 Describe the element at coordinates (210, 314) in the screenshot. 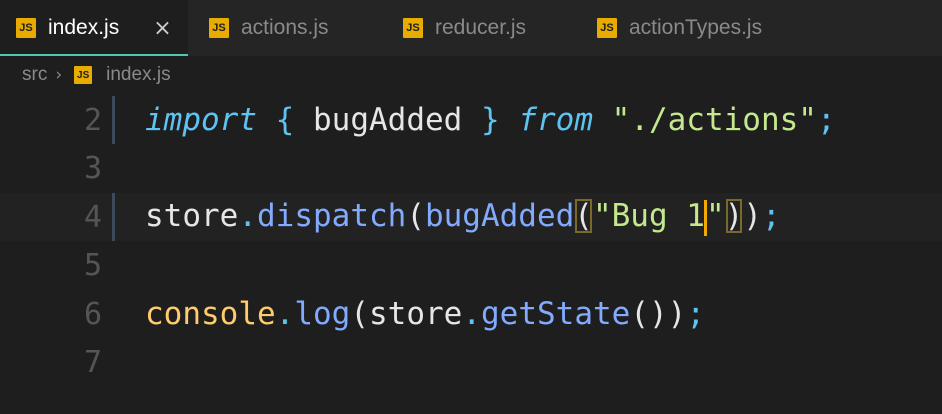

I see `identifier-console: console` at that location.